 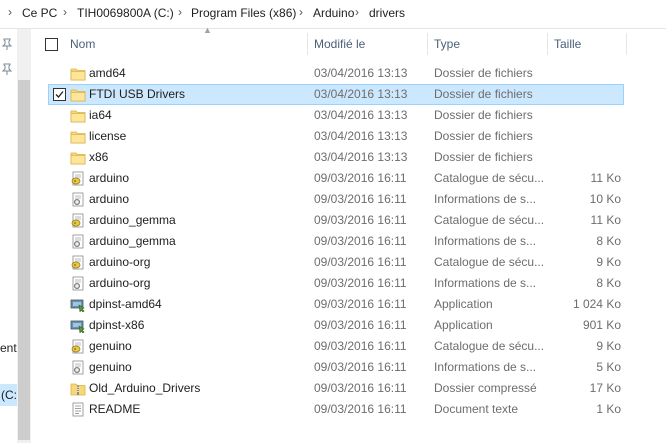 I want to click on breadcrumb-arduino: Arduino, so click(x=333, y=13).